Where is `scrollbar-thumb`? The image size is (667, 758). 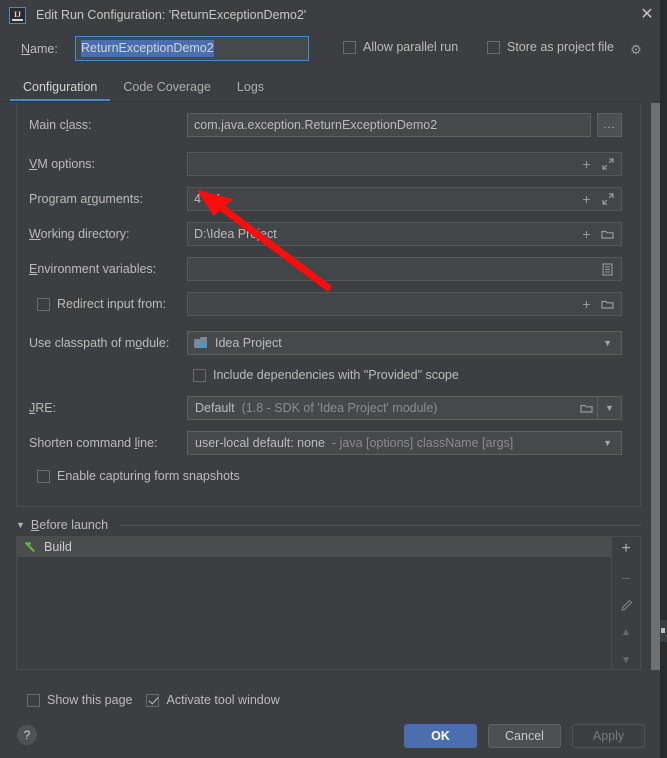
scrollbar-thumb is located at coordinates (655, 386).